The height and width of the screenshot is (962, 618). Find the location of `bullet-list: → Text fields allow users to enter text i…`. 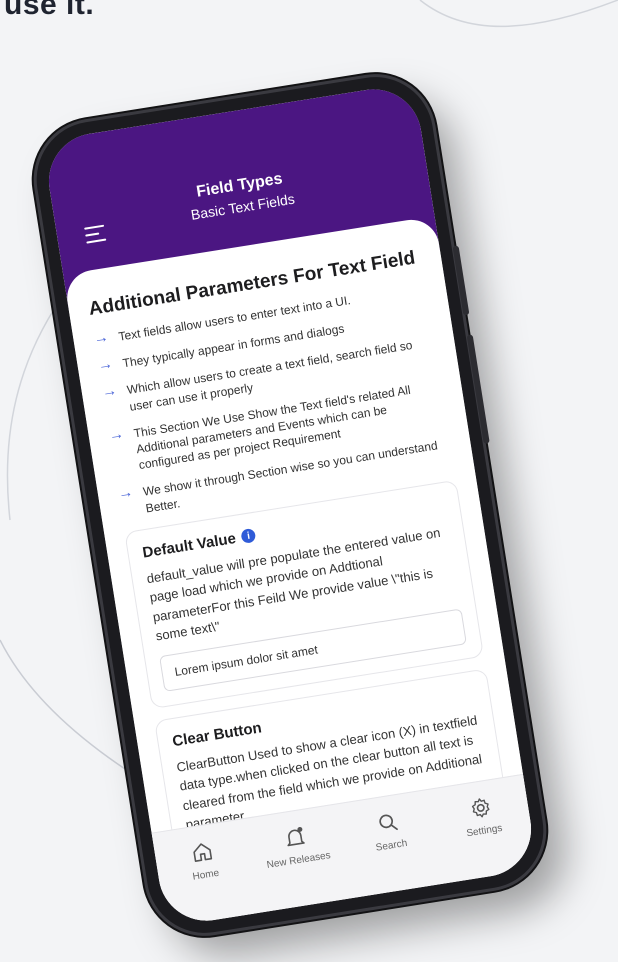

bullet-list: → Text fields allow users to enter text i… is located at coordinates (273, 400).